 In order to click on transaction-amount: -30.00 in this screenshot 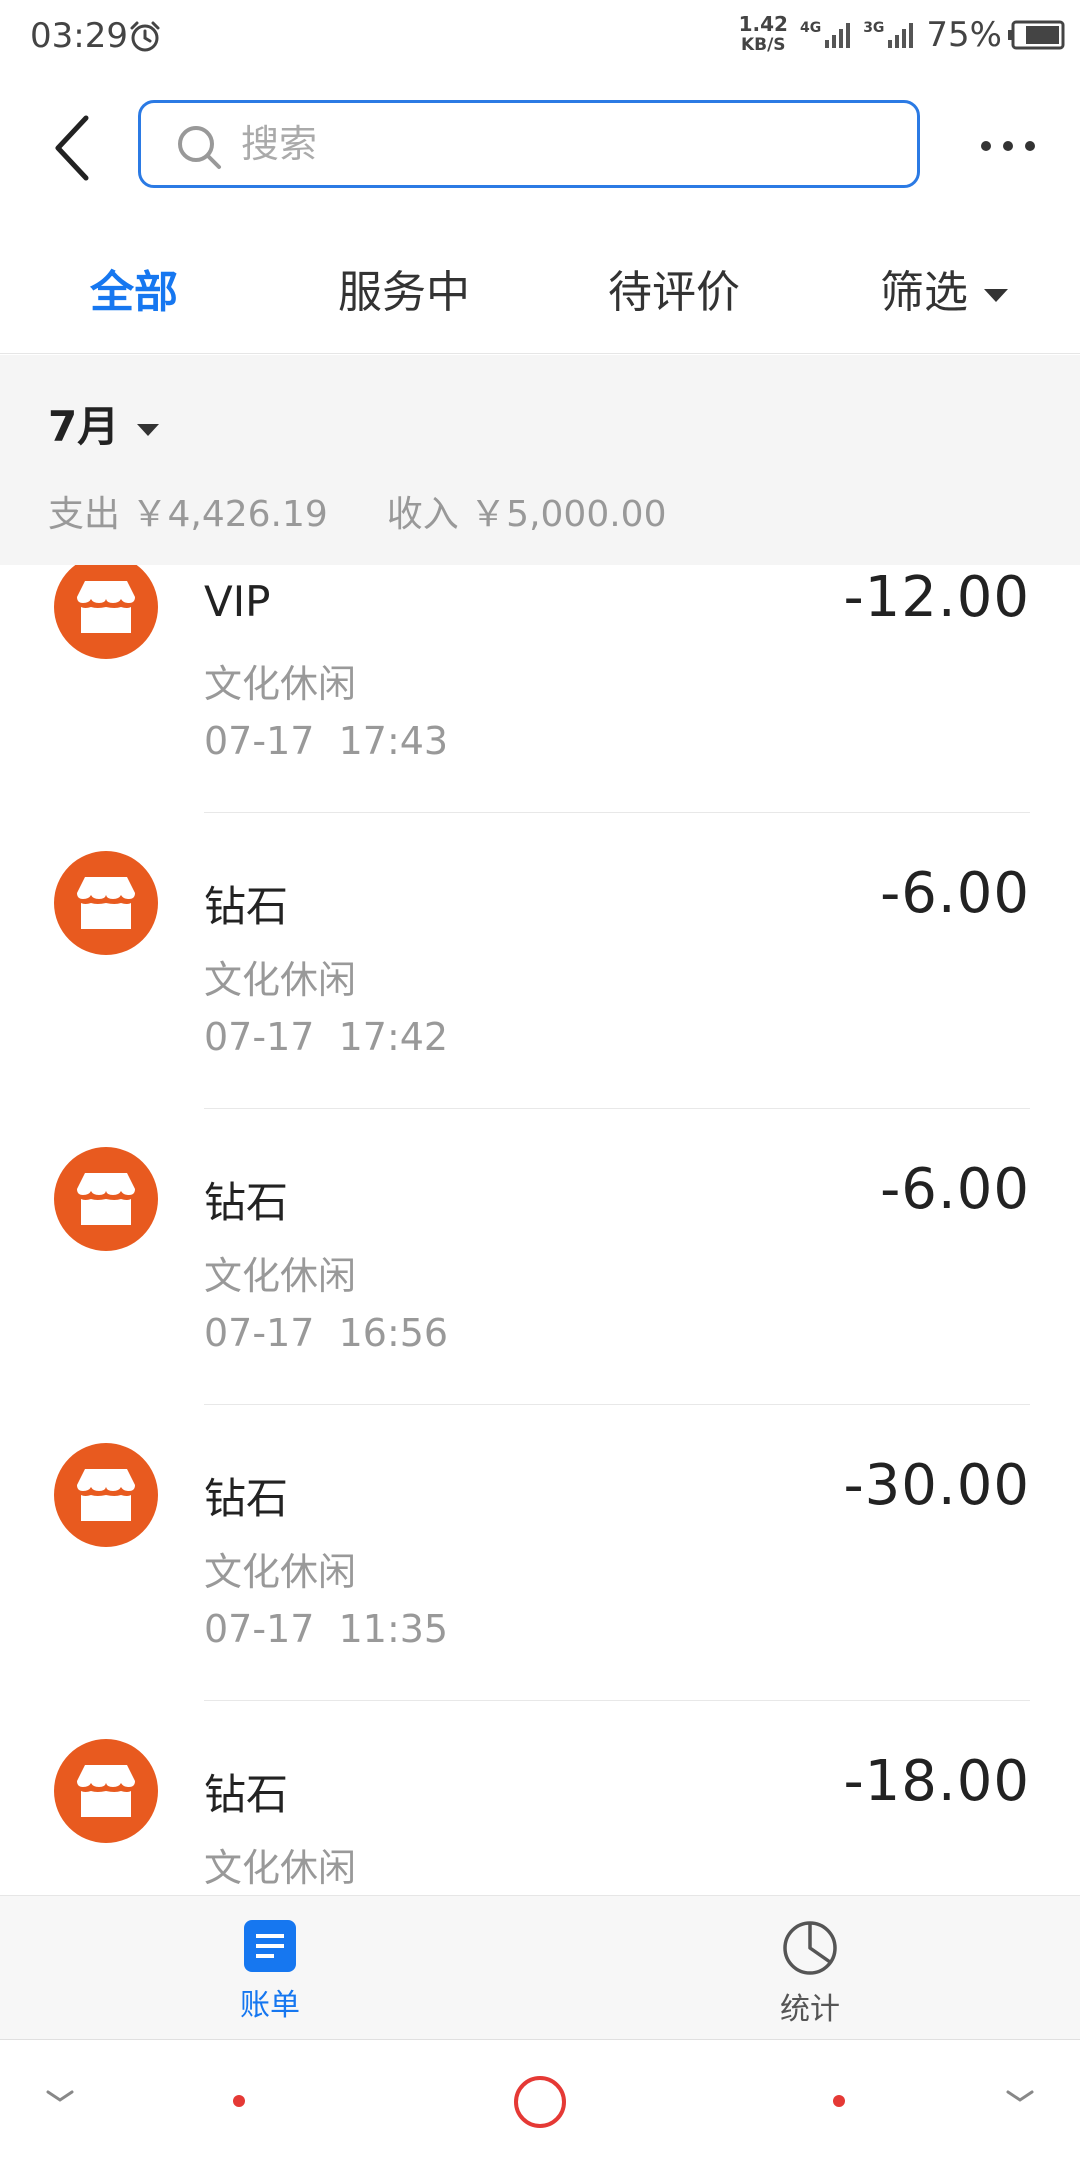, I will do `click(936, 1485)`.